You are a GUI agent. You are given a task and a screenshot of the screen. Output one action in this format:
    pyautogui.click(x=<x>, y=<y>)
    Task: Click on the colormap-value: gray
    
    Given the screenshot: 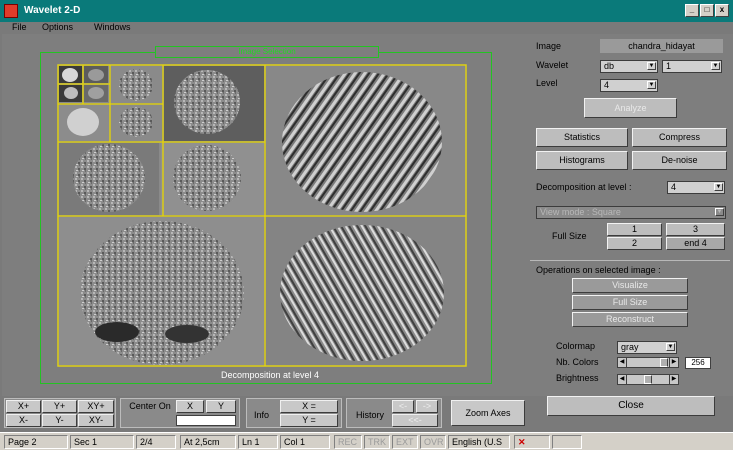 What is the action you would take?
    pyautogui.click(x=630, y=347)
    